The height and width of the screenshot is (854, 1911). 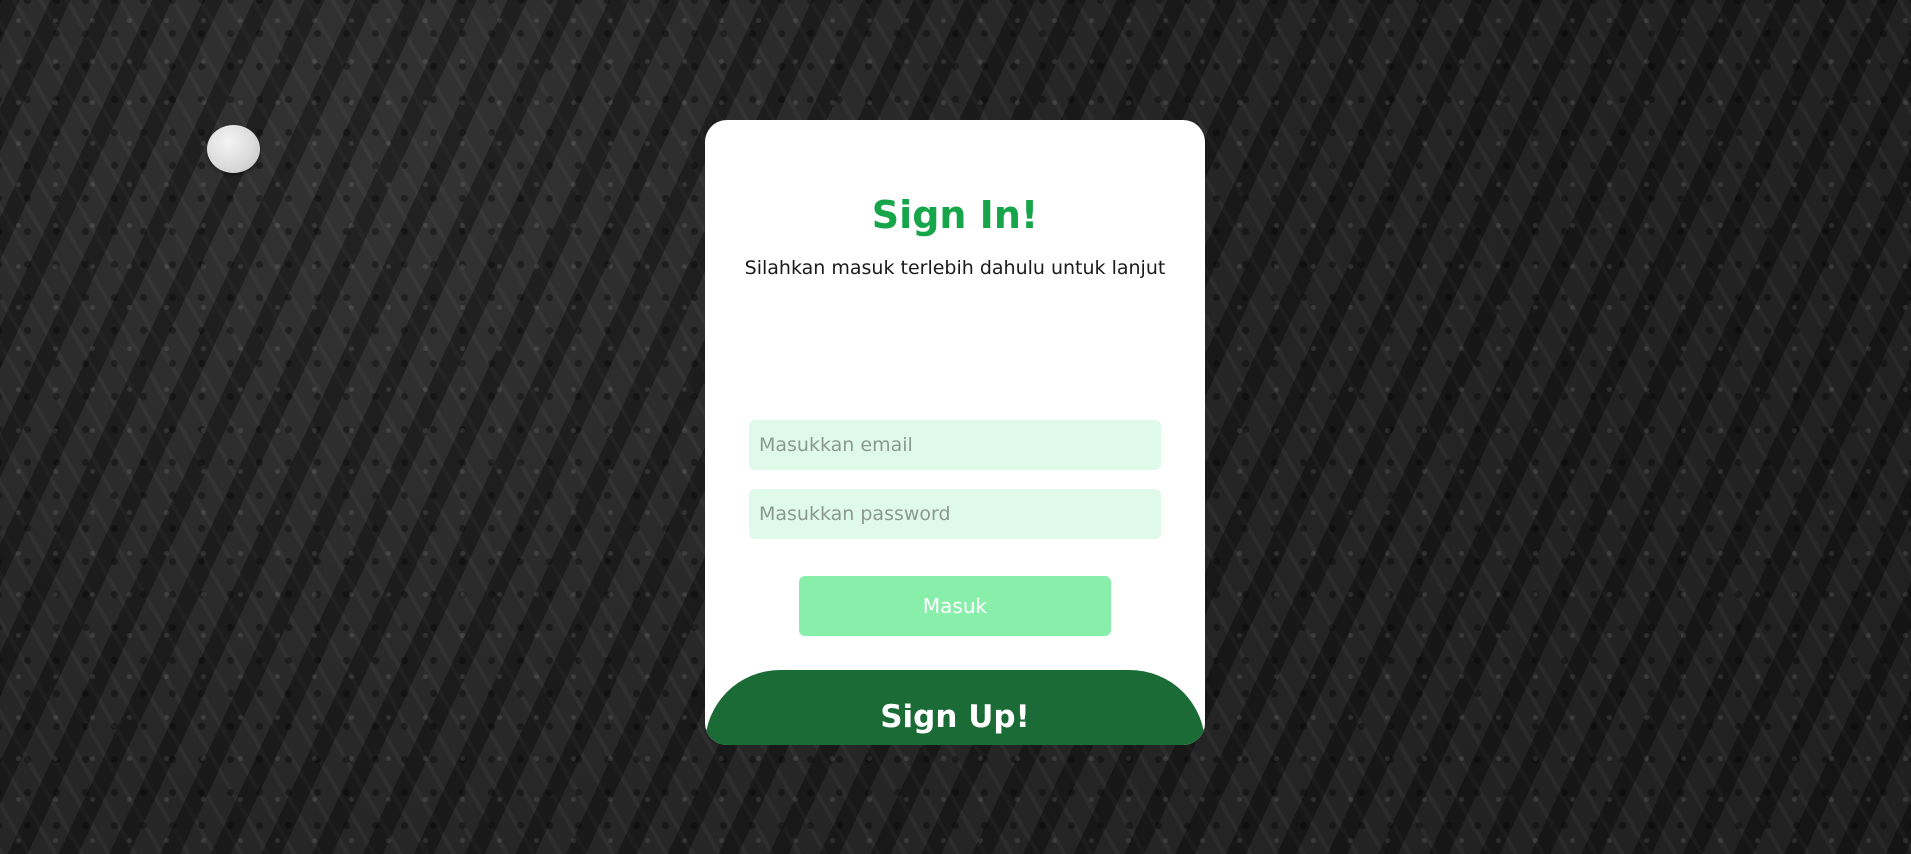 I want to click on signup-button: Sign Up!, so click(x=955, y=707).